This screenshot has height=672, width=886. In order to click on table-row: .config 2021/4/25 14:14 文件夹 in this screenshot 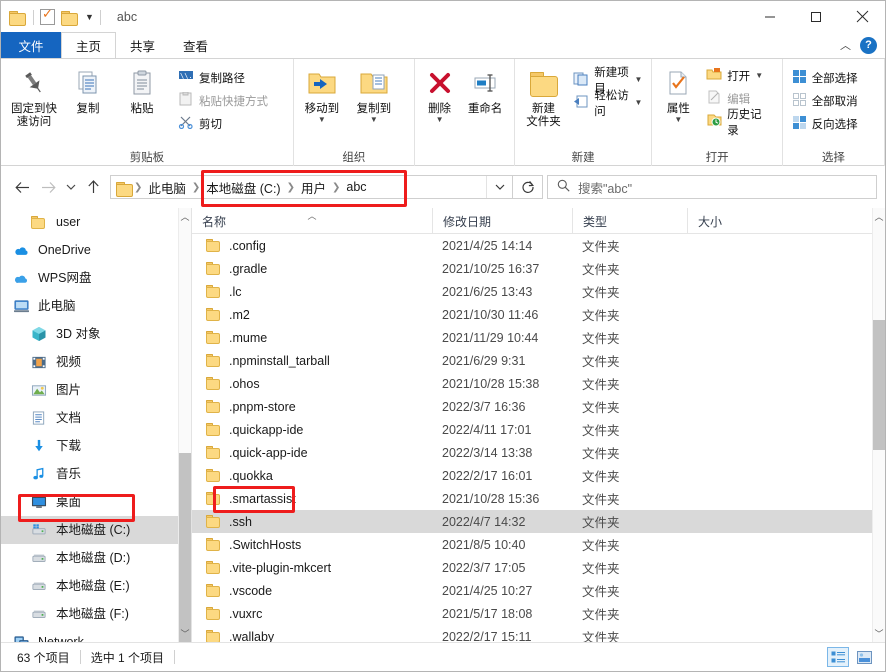, I will do `click(532, 245)`.